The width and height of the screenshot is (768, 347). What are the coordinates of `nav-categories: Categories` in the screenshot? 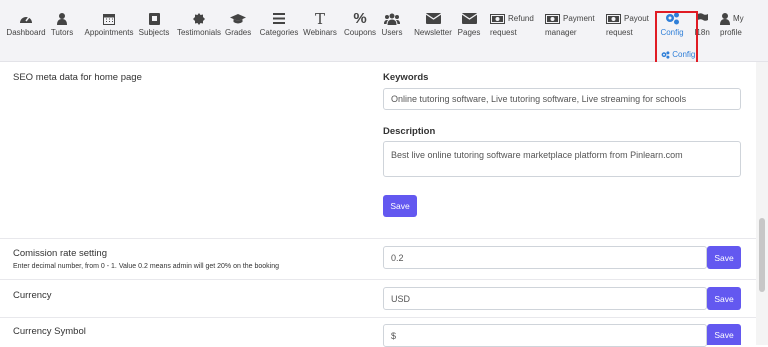 It's located at (279, 30).